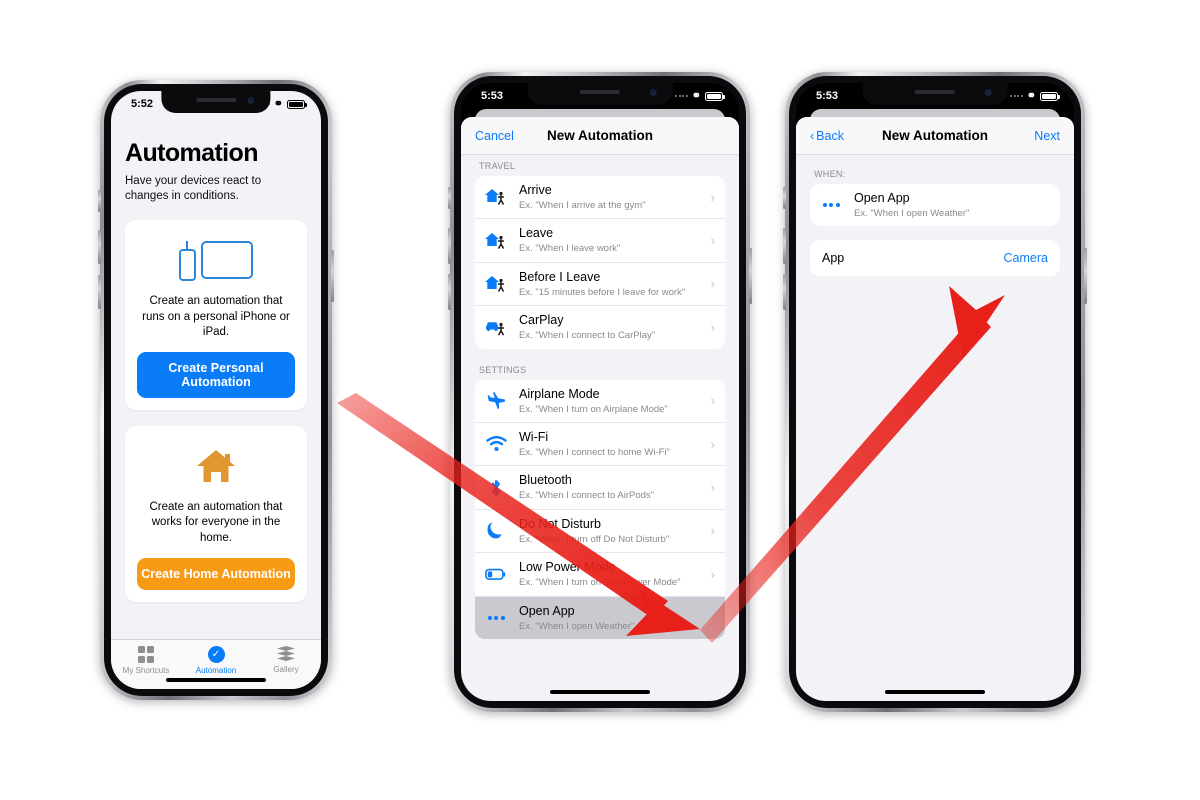 This screenshot has width=1200, height=800. Describe the element at coordinates (594, 452) in the screenshot. I see `trigger-subtitle: Ex. "When I connect to home Wi-Fi"` at that location.